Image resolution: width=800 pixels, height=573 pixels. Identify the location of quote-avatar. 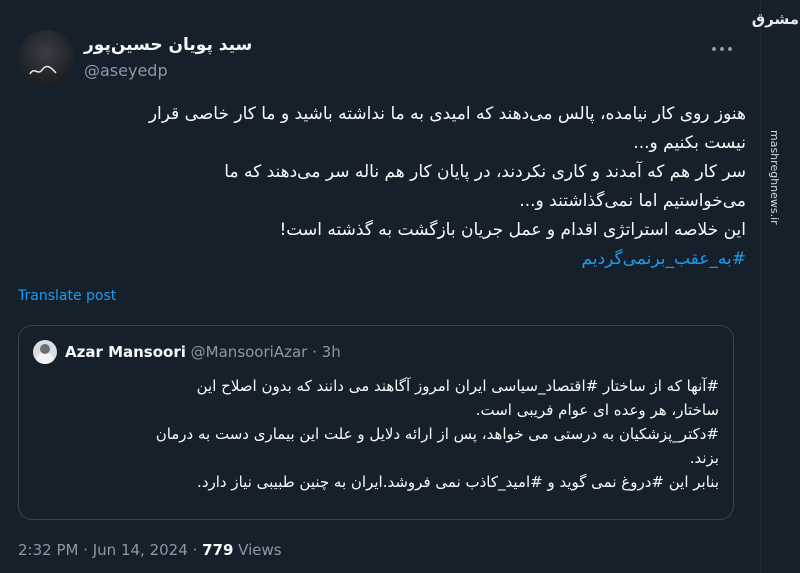
(45, 352).